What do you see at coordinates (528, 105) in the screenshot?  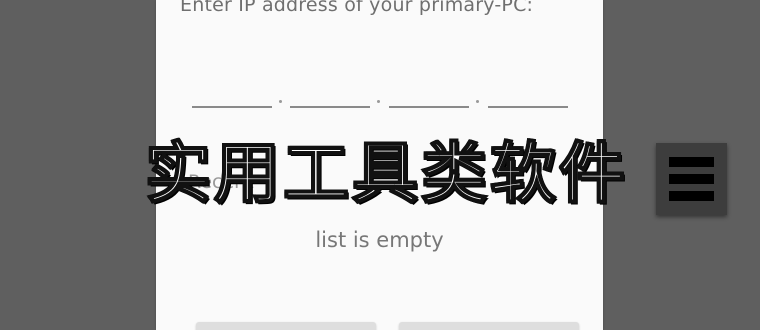 I see `ip-octet-4-field` at bounding box center [528, 105].